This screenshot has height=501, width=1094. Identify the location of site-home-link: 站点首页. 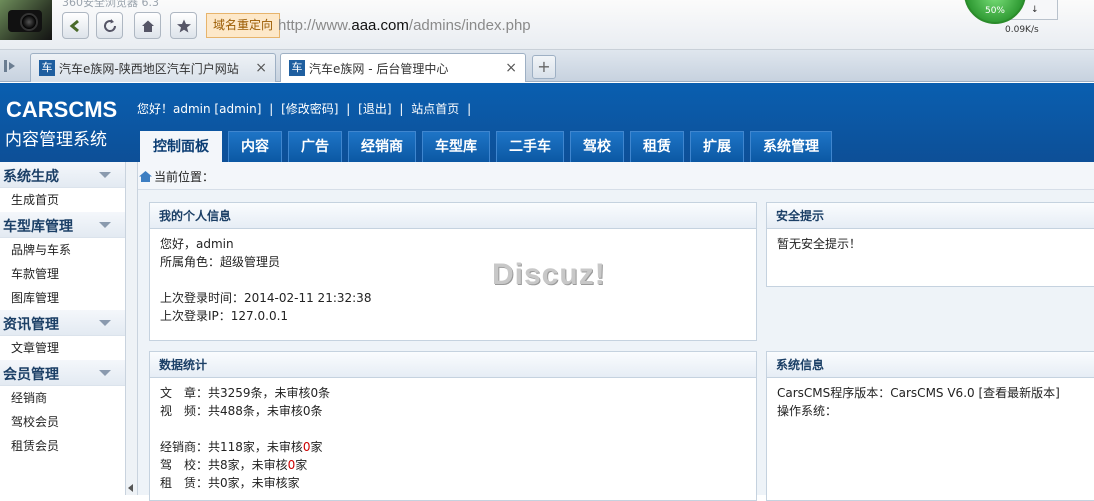
(435, 109).